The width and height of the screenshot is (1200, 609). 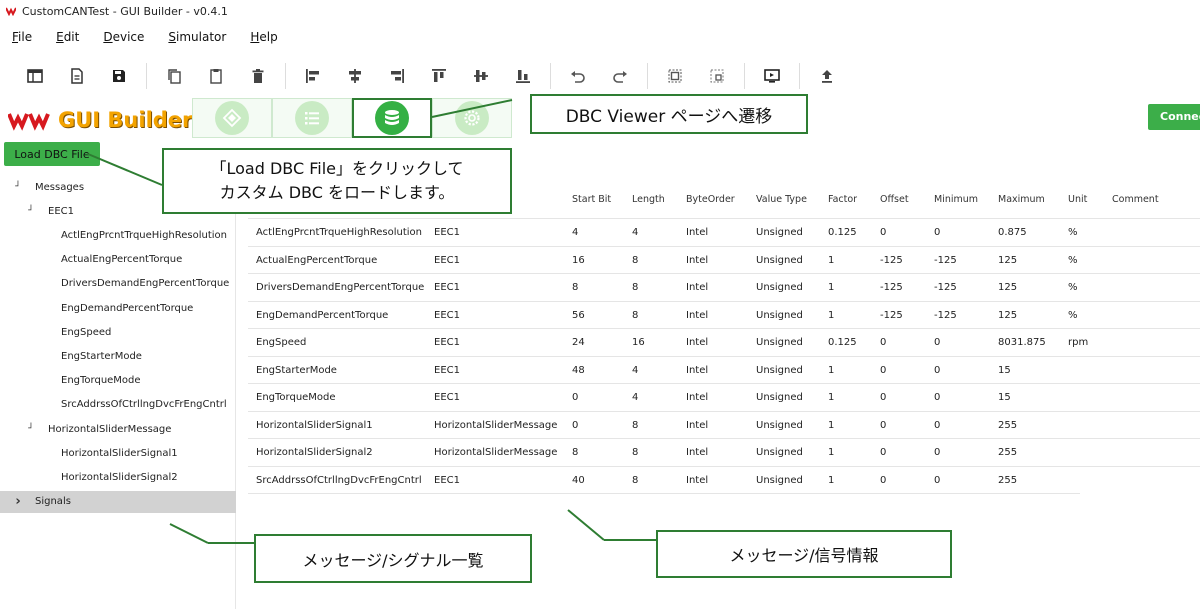 I want to click on redo-icon, so click(x=620, y=76).